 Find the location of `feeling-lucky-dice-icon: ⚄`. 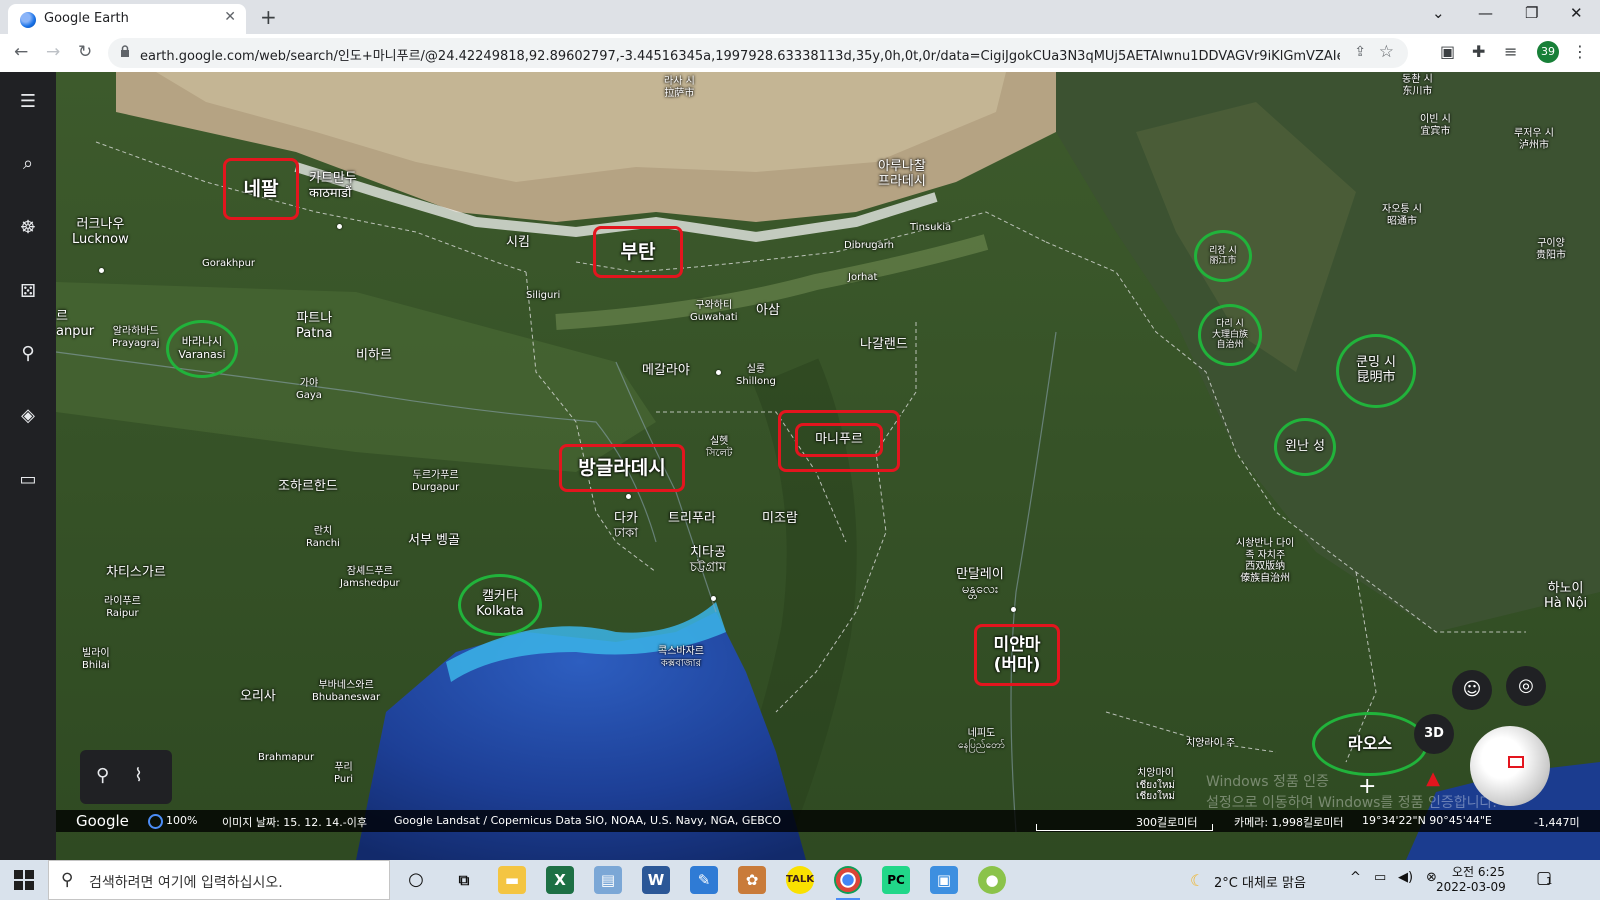

feeling-lucky-dice-icon: ⚄ is located at coordinates (28, 292).